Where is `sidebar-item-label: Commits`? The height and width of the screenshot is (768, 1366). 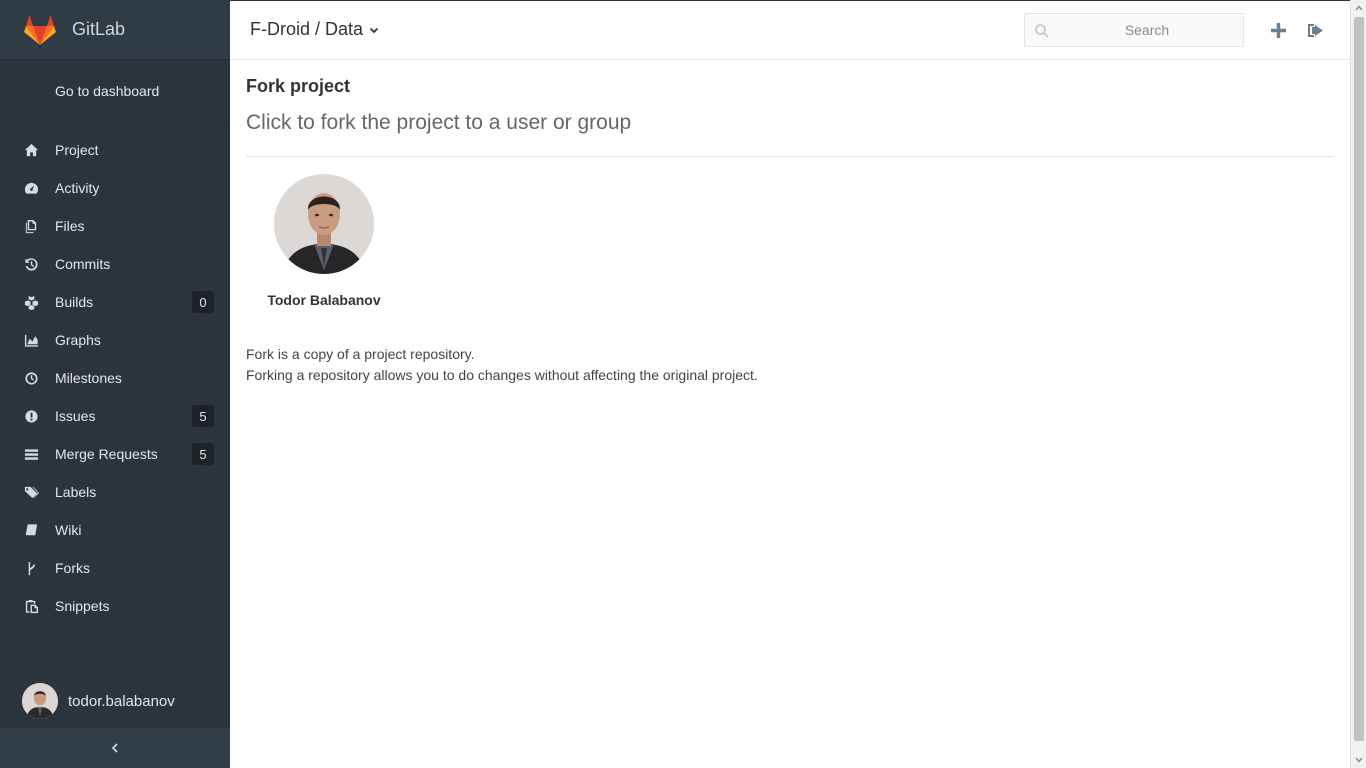
sidebar-item-label: Commits is located at coordinates (83, 264).